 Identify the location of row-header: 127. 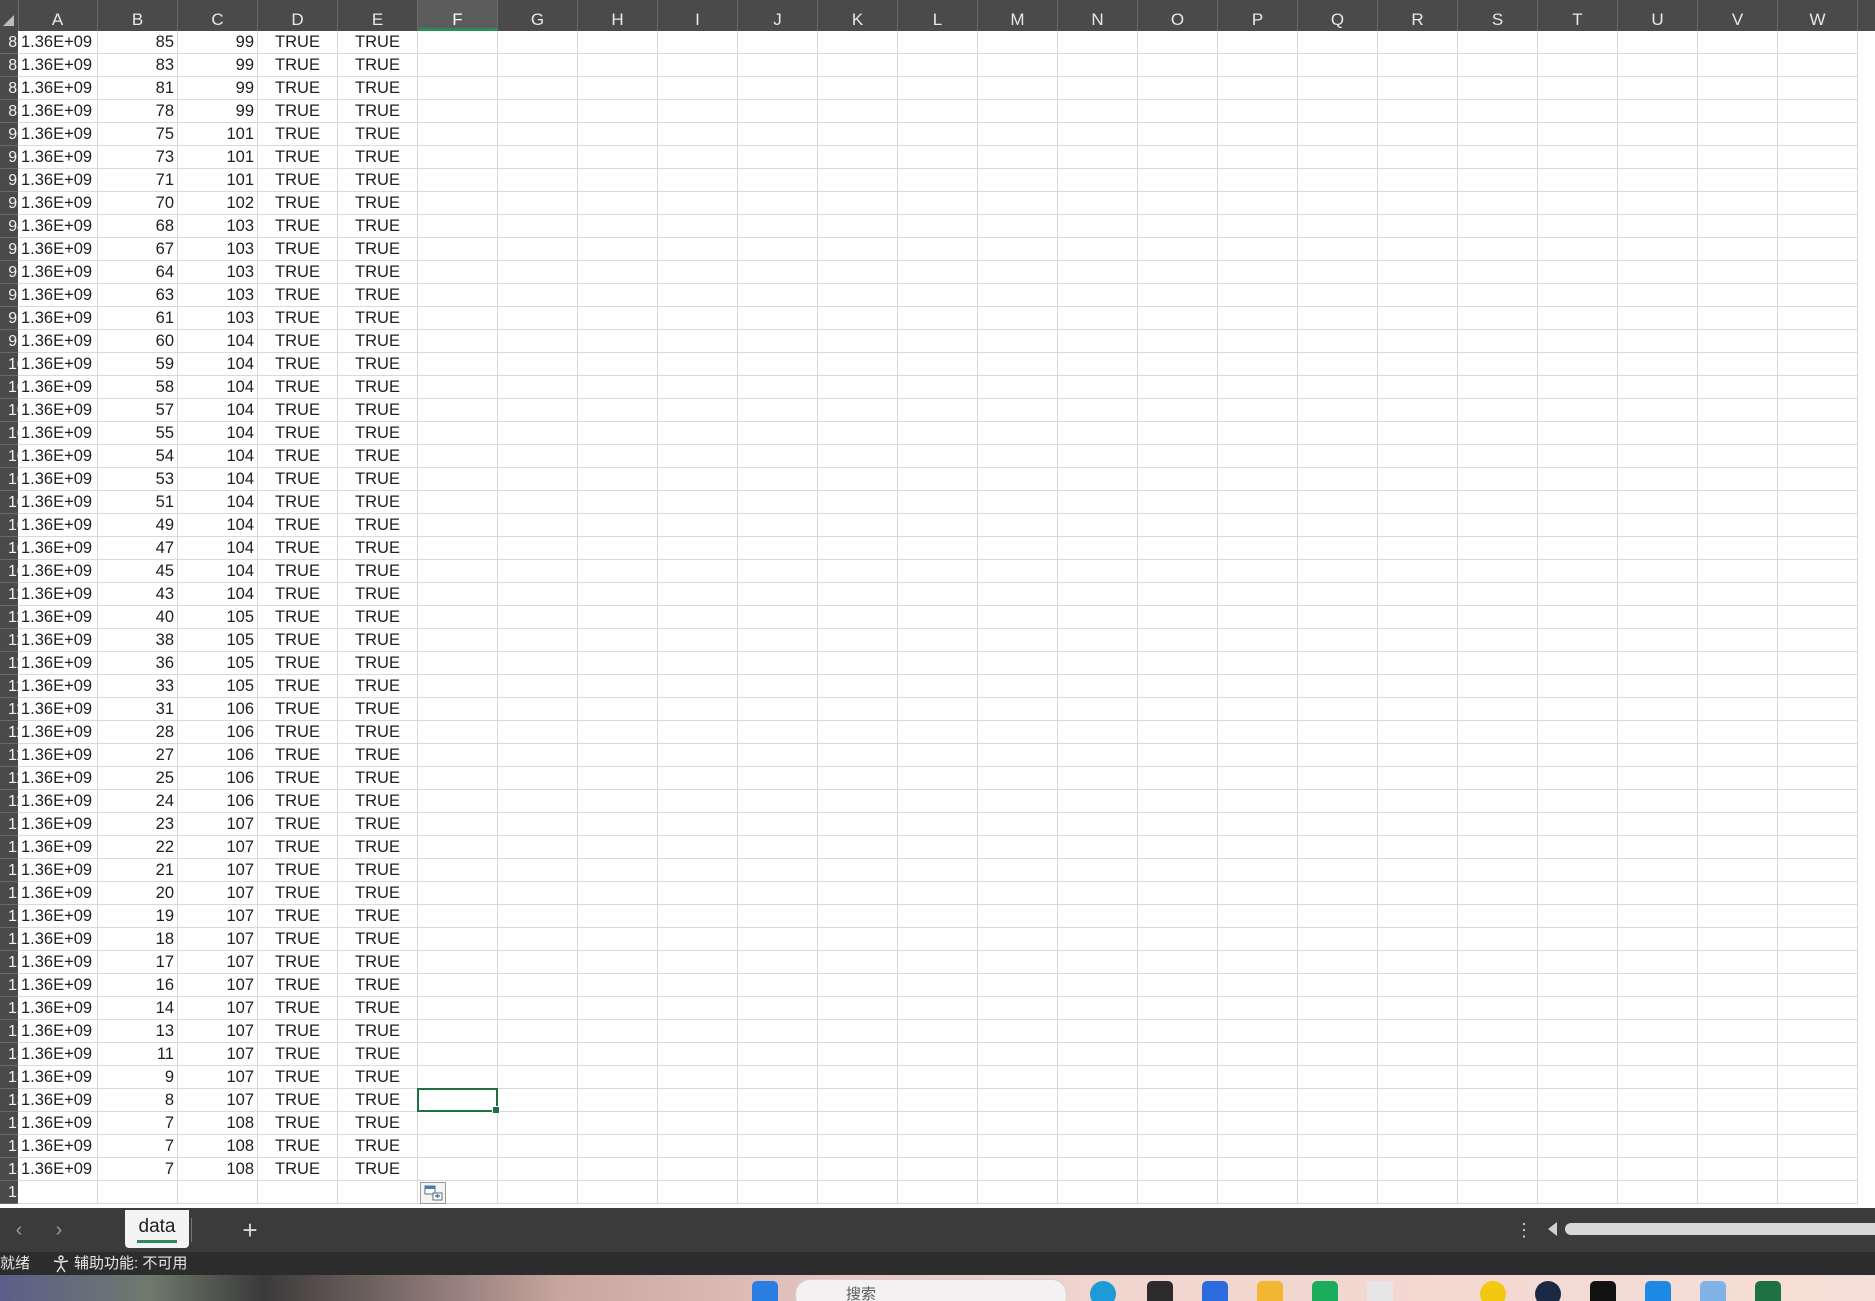
(9, 985).